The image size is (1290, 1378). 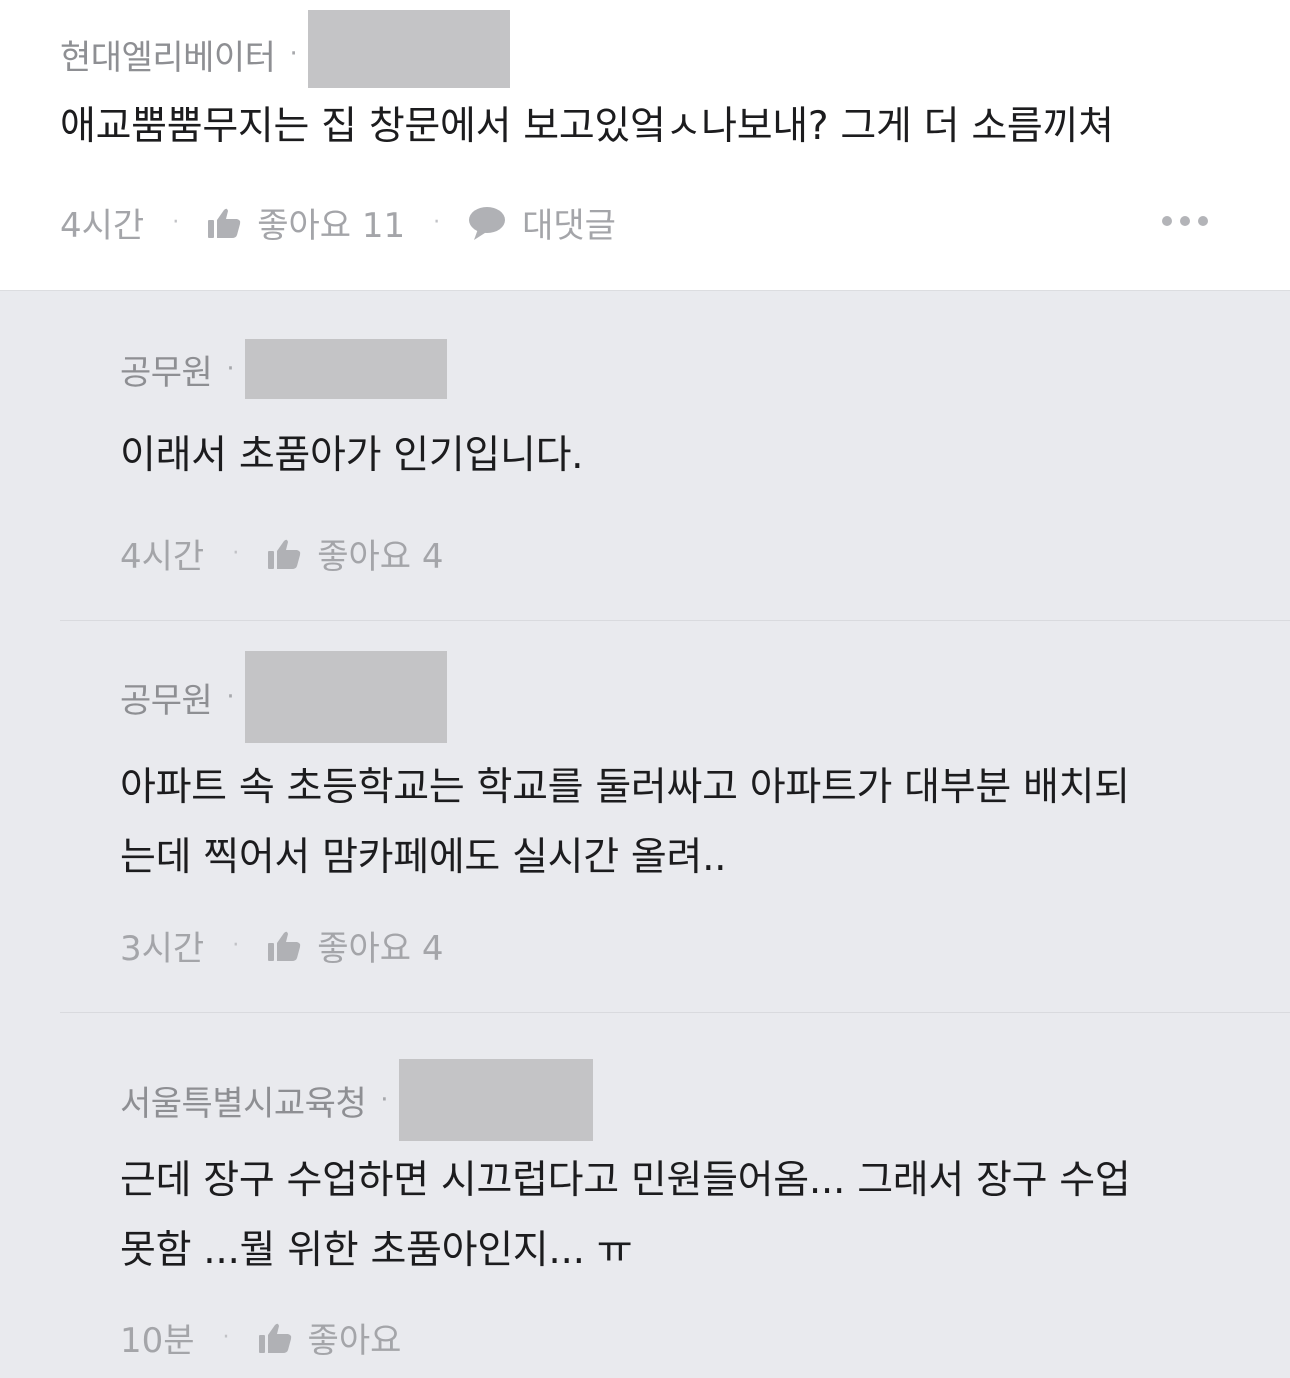 I want to click on reply-text-line: 못함 ...뭘 위한 초품아인지... ㅠ, so click(x=376, y=1250).